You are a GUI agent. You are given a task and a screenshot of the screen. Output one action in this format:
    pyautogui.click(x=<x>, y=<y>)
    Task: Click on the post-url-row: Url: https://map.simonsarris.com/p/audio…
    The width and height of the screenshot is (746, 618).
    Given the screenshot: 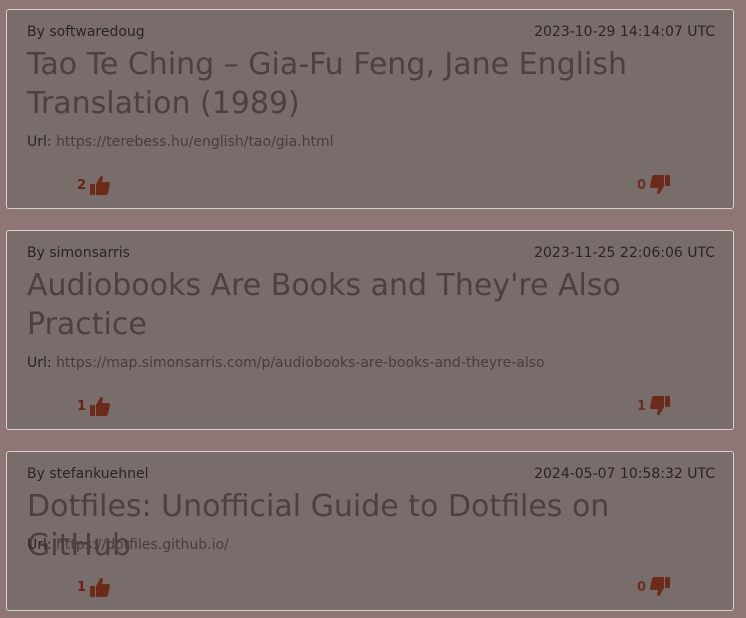 What is the action you would take?
    pyautogui.click(x=286, y=363)
    